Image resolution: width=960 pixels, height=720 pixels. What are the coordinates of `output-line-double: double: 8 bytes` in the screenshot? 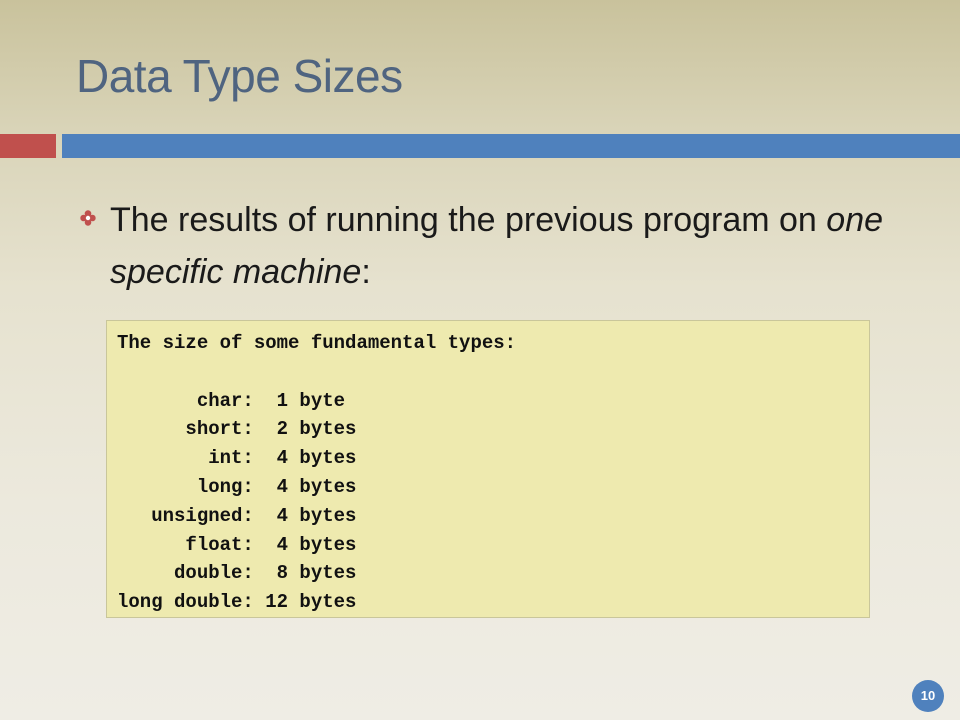 It's located at (237, 573).